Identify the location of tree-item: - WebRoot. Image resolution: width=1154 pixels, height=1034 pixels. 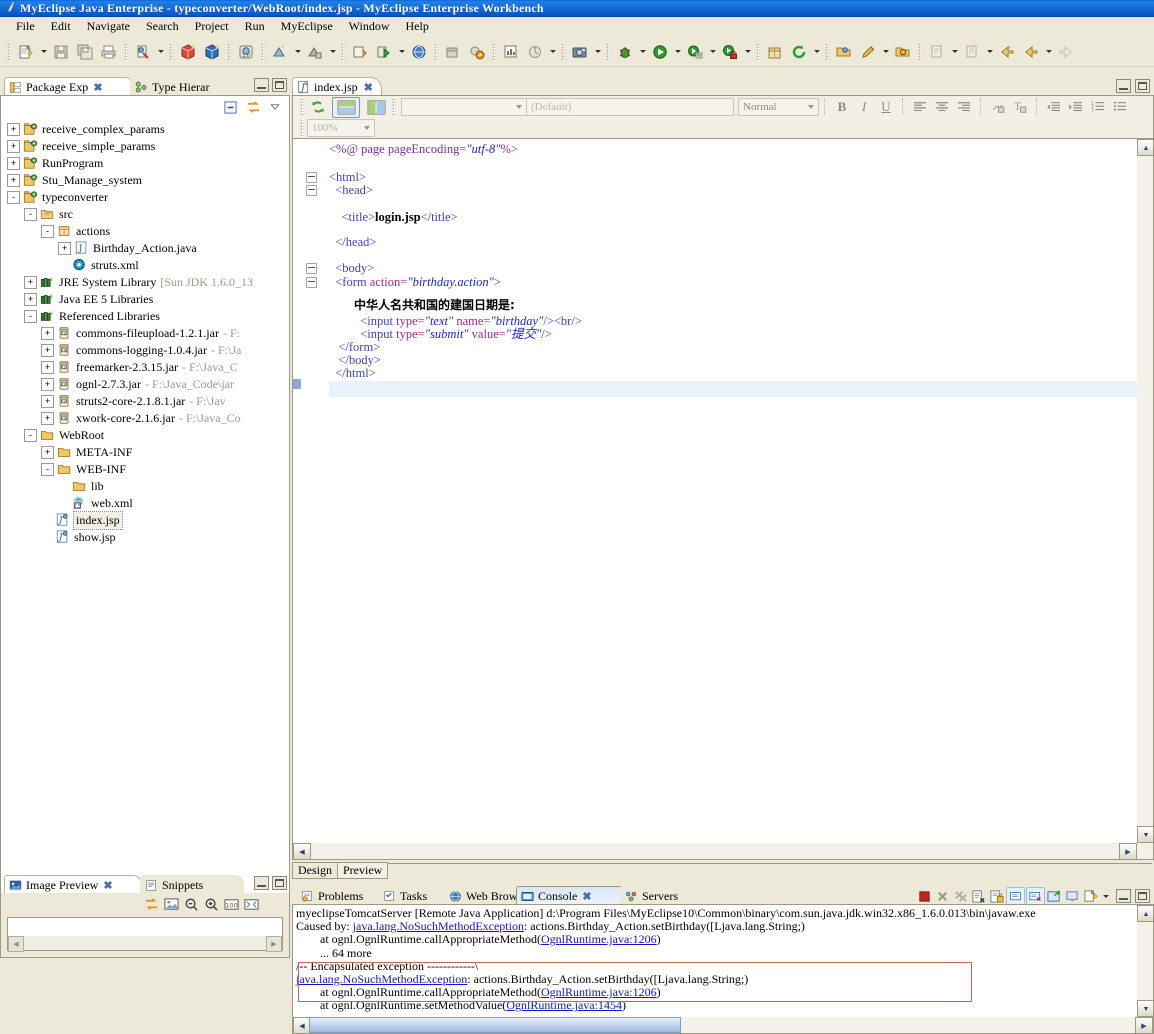
(145, 435).